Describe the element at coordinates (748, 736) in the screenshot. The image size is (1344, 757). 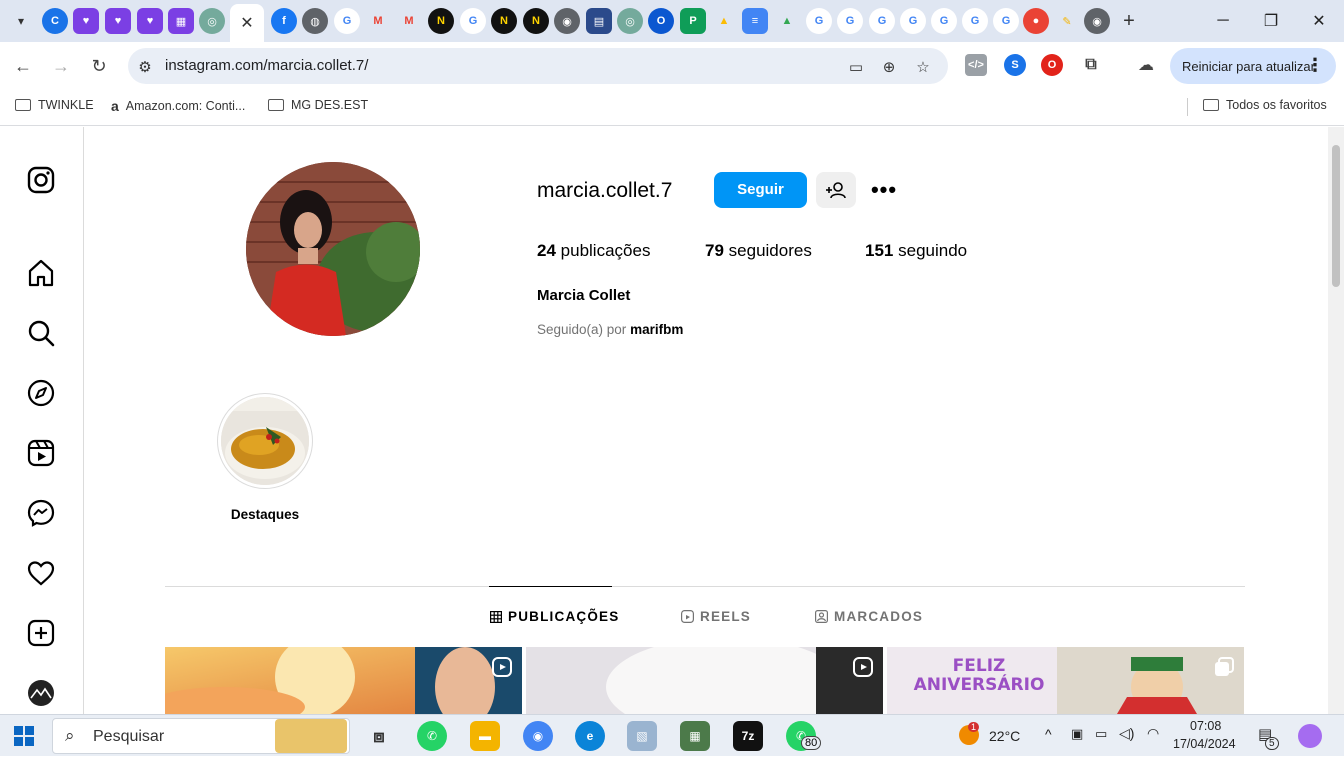
I see `7zip-icon: 7z` at that location.